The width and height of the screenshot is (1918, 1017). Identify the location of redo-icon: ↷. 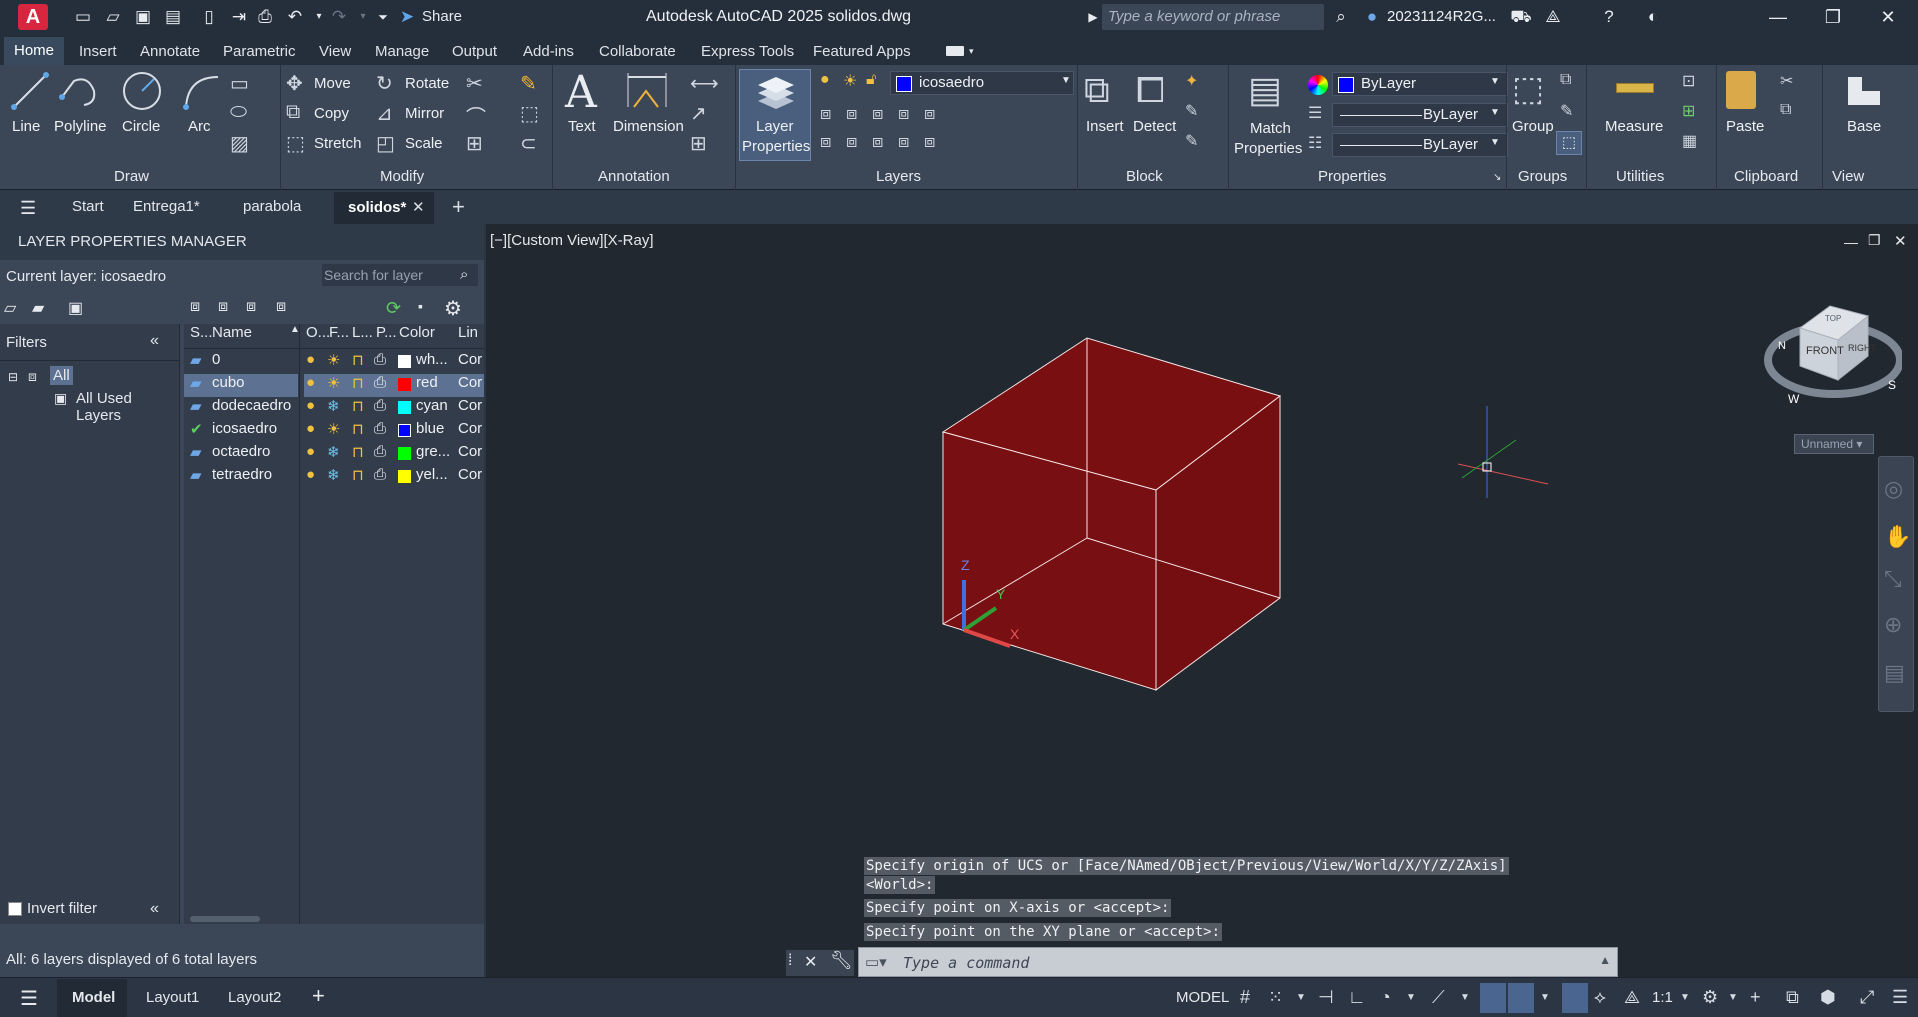
(339, 17).